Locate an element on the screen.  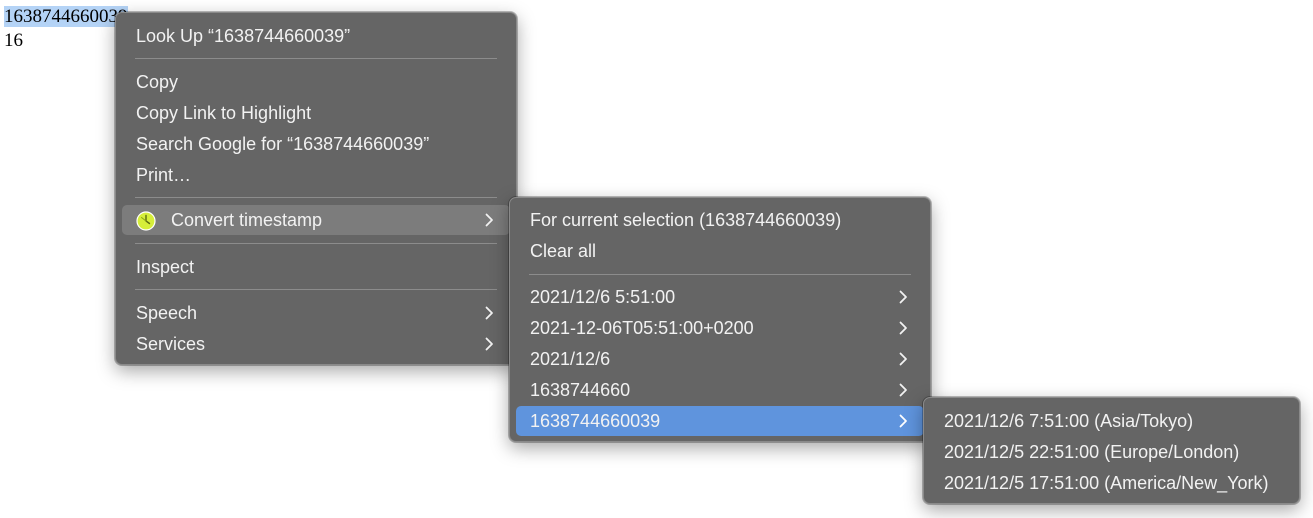
clock-extension-icon is located at coordinates (146, 220).